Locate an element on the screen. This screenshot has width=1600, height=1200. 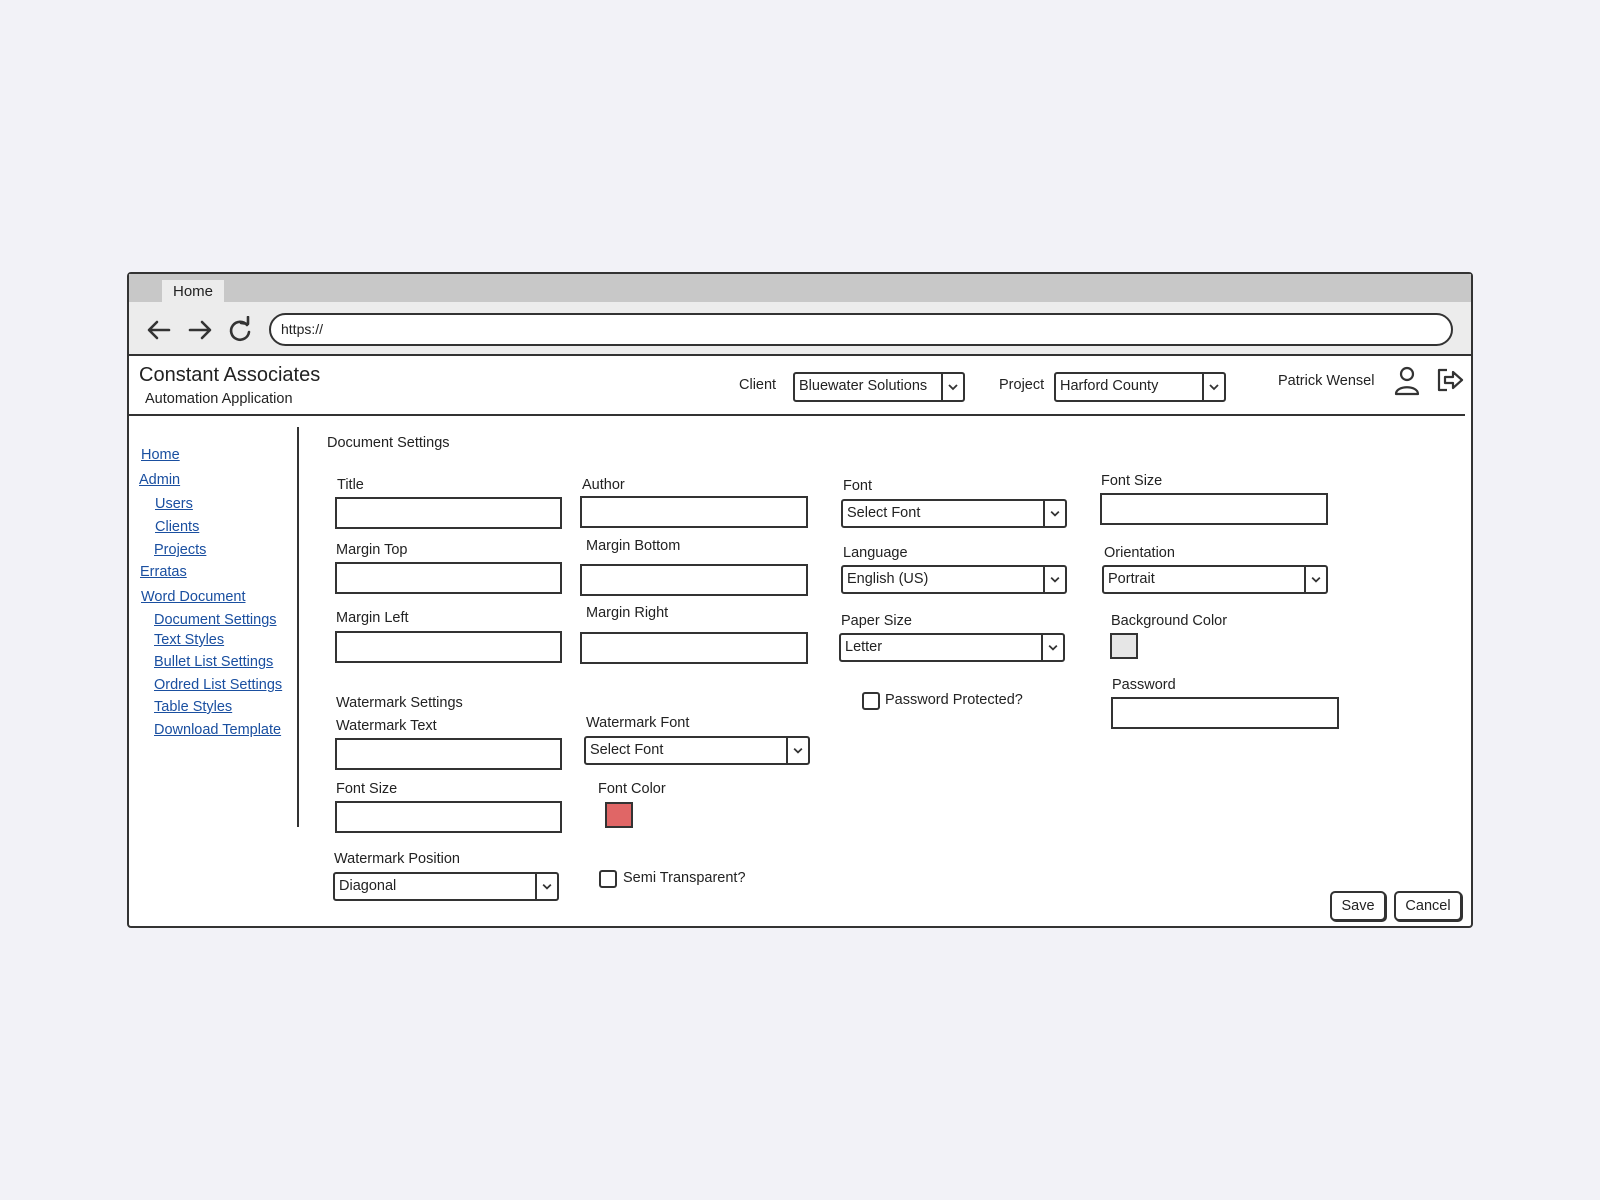
watermark-position-select: Diagonal is located at coordinates (446, 886).